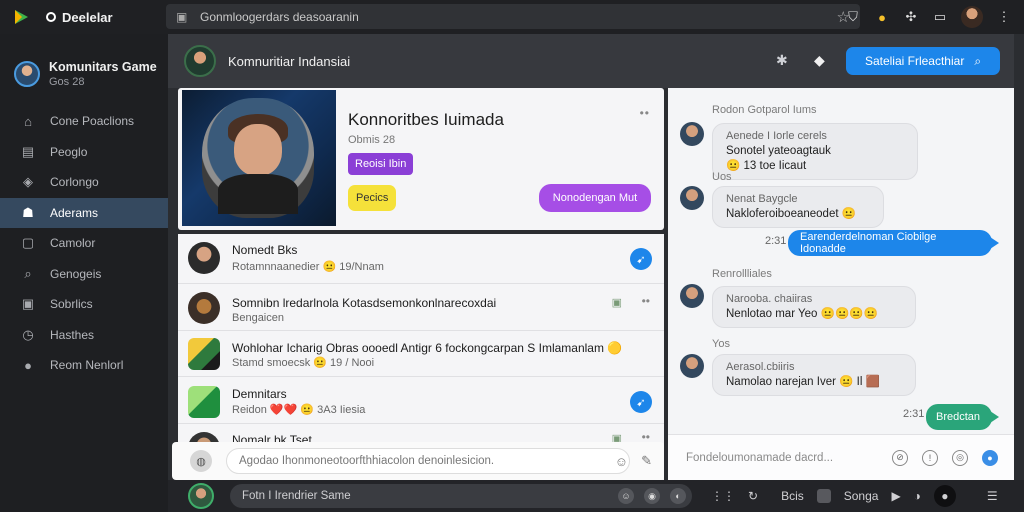 The image size is (1024, 512). What do you see at coordinates (461, 496) in the screenshot?
I see `bottom-input: Fotn I Irendrier Same ☺ ◉ ◐` at bounding box center [461, 496].